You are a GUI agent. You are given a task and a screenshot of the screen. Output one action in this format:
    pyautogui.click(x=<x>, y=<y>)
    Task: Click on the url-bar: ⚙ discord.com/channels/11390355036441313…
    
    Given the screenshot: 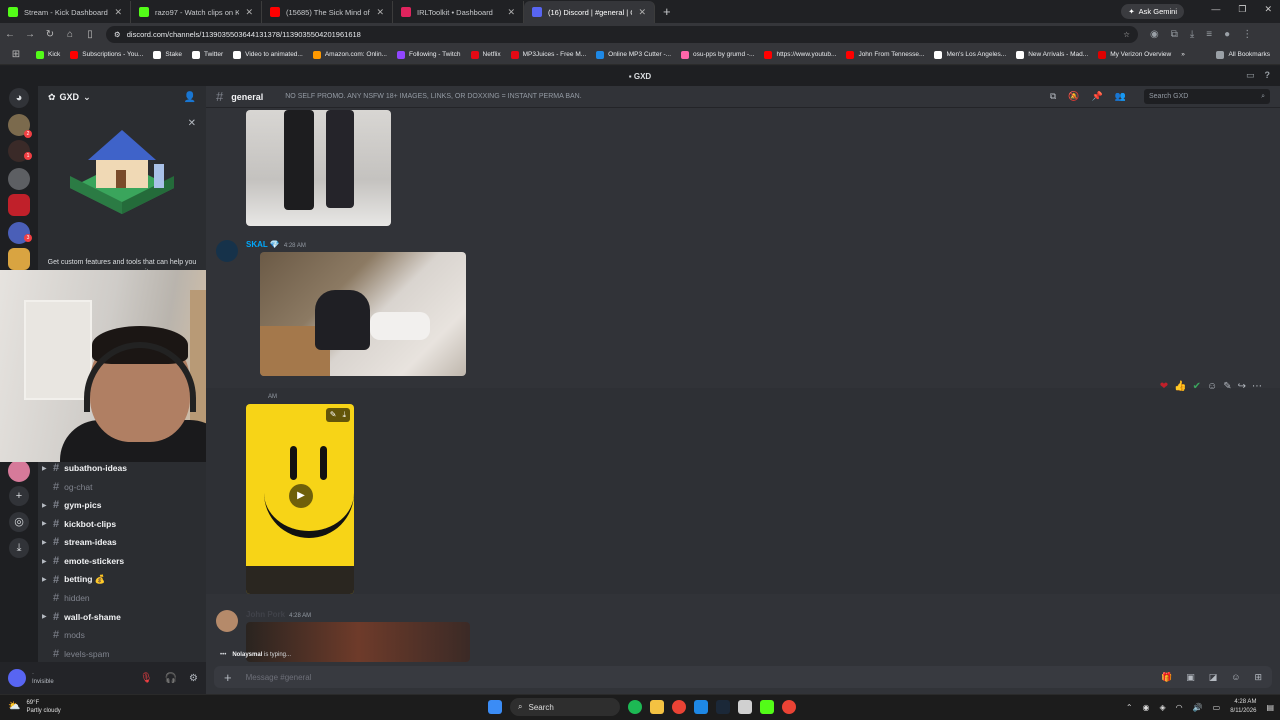 What is the action you would take?
    pyautogui.click(x=622, y=34)
    